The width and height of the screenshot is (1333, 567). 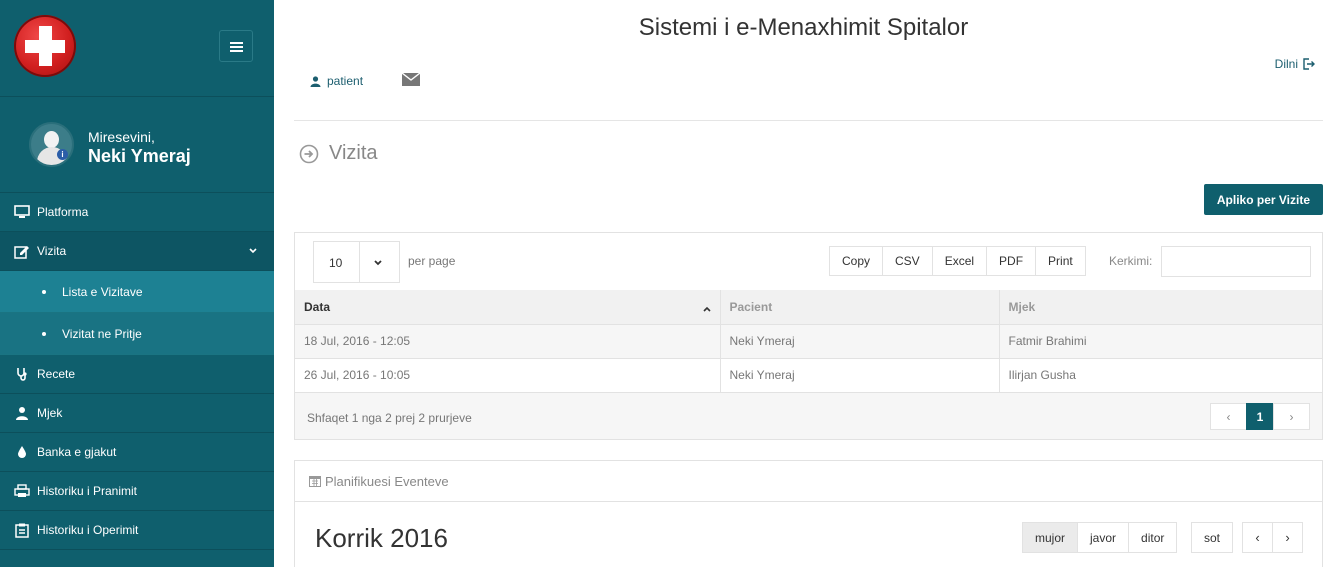 I want to click on app-title: Sistemi i e-Menaxhimit Spitalor, so click(x=803, y=27).